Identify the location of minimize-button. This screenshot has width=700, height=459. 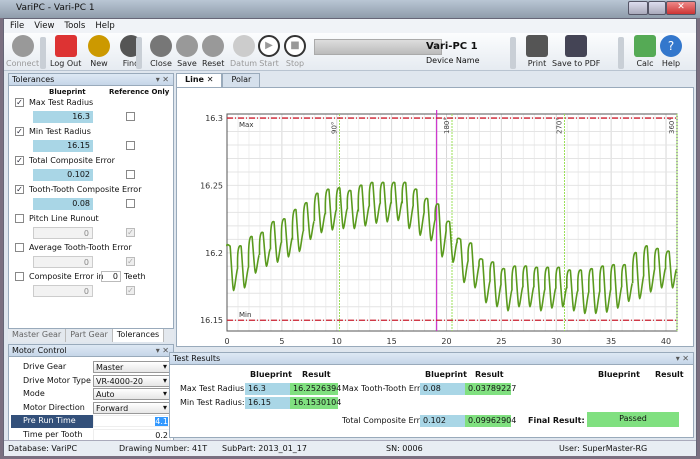
(638, 8).